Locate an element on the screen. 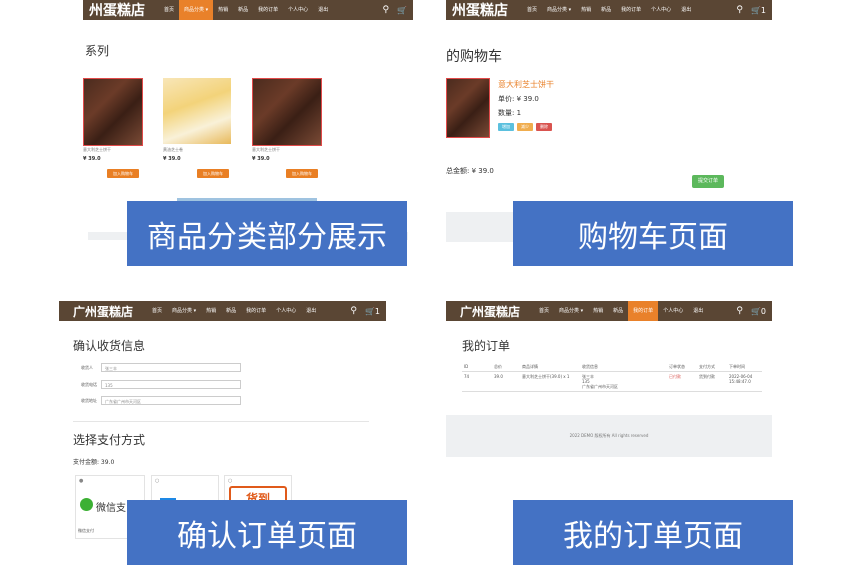 This screenshot has height=577, width=853. navbar: 州蛋糕店 首页 商品分类 ▾ 热销 新品 我的订单 个人中心 退出 ⚲ 🛒 is located at coordinates (248, 10).